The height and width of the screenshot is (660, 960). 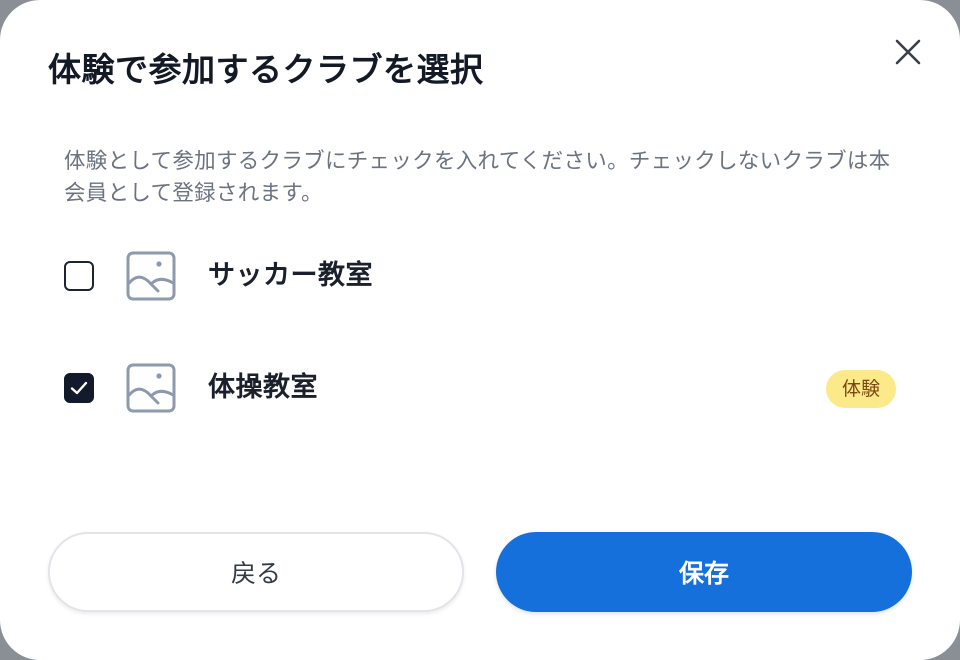 I want to click on close-icon, so click(x=908, y=52).